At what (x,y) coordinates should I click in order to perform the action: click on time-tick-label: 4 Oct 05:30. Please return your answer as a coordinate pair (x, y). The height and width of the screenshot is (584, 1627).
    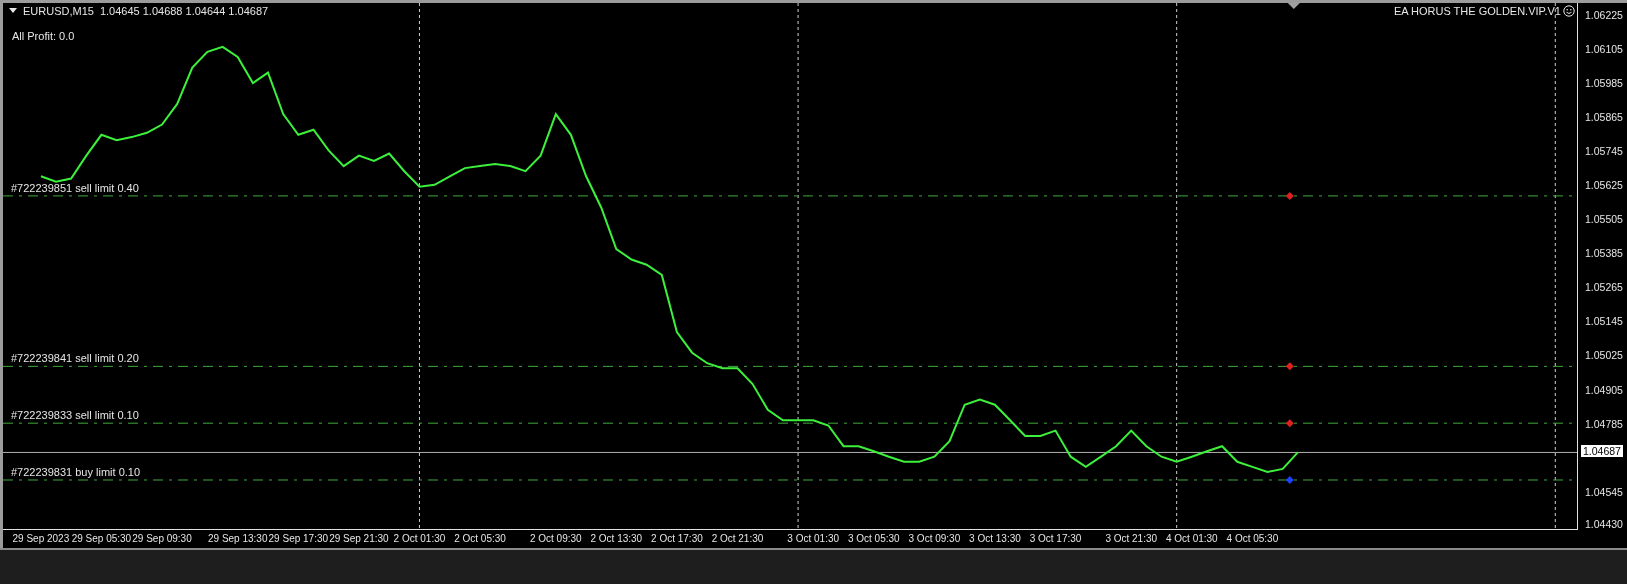
    Looking at the image, I should click on (1252, 538).